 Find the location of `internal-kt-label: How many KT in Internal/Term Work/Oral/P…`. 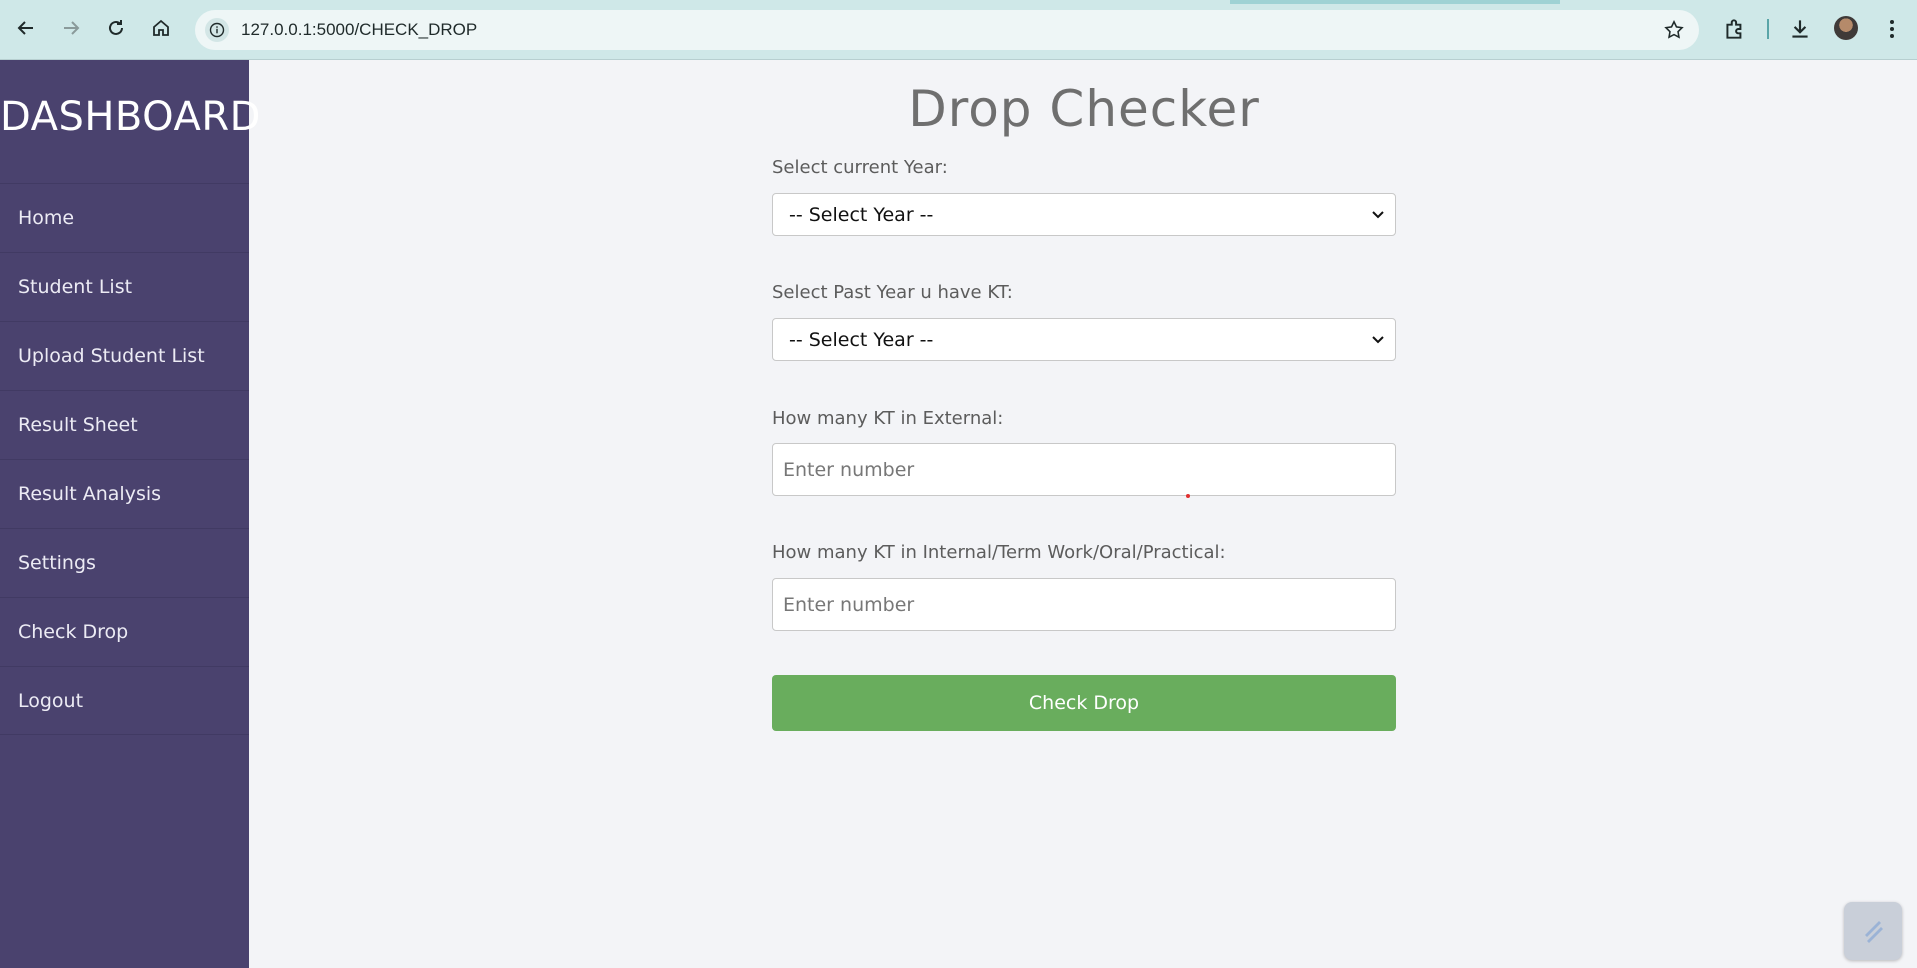

internal-kt-label: How many KT in Internal/Term Work/Oral/P… is located at coordinates (999, 552).